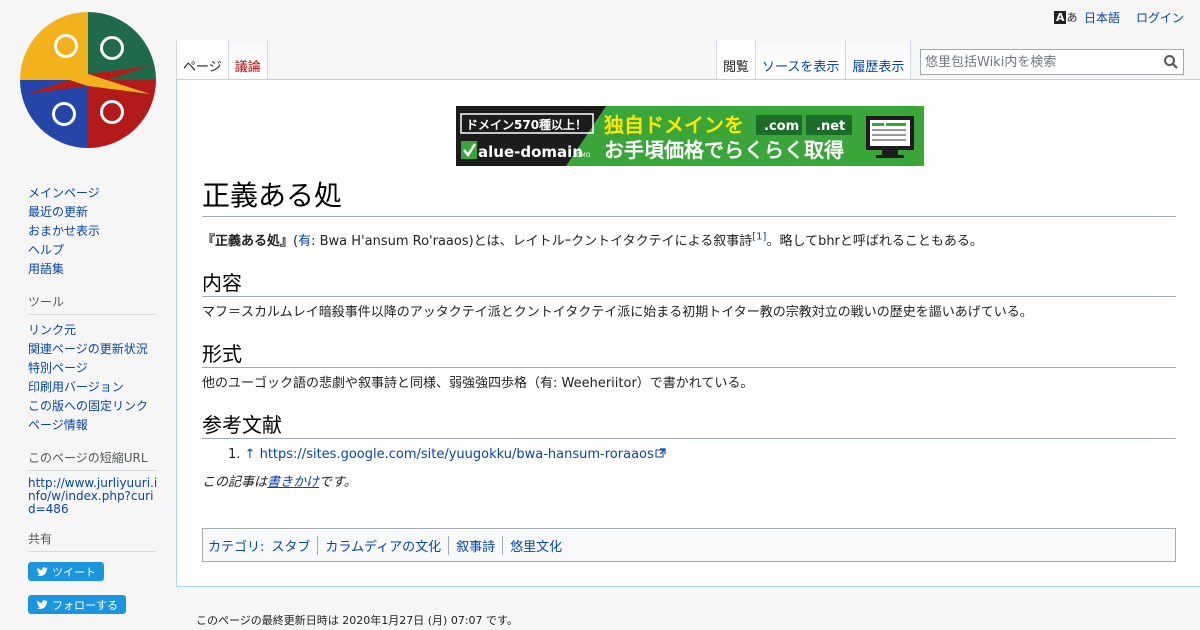  I want to click on language-icon: Aあ, so click(1065, 17).